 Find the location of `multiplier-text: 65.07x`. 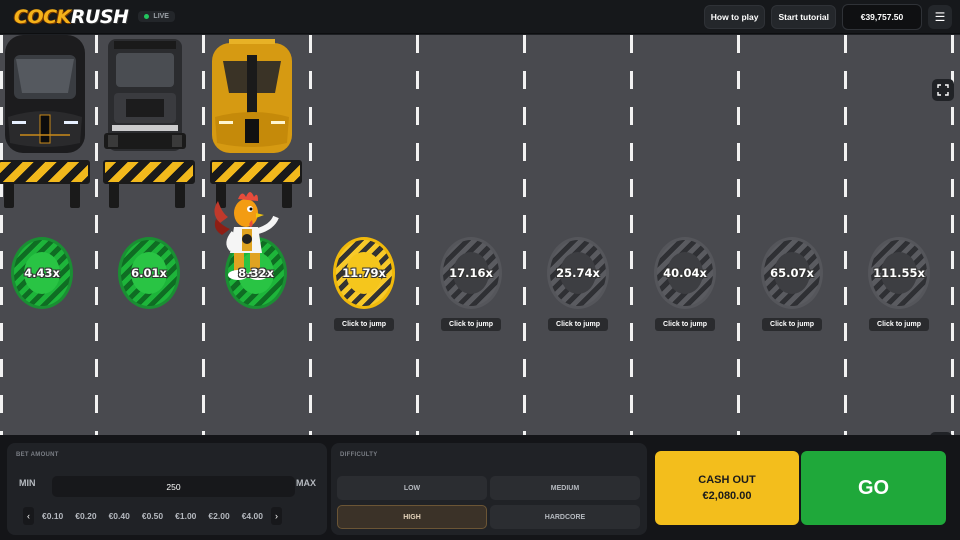

multiplier-text: 65.07x is located at coordinates (792, 273).